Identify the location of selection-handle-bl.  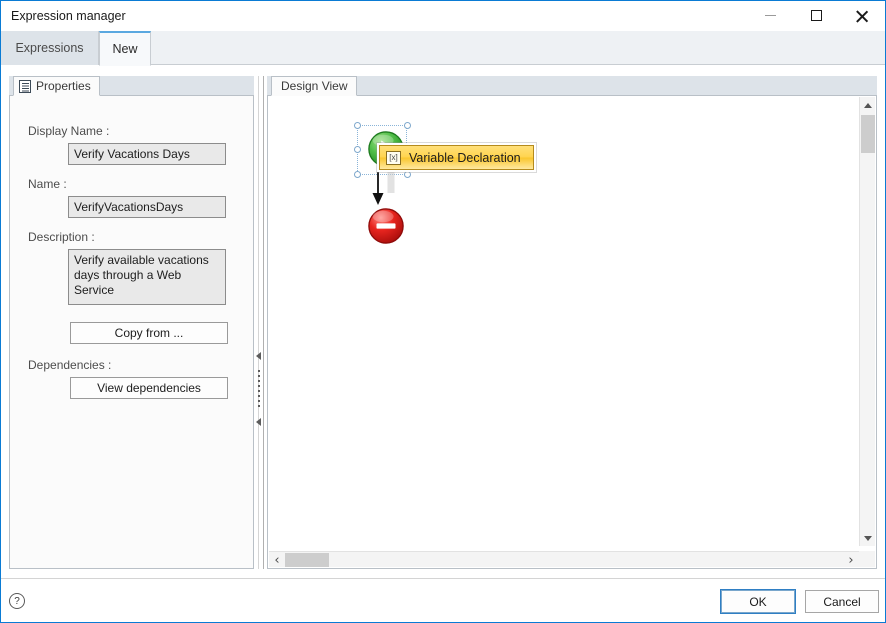
(357, 174).